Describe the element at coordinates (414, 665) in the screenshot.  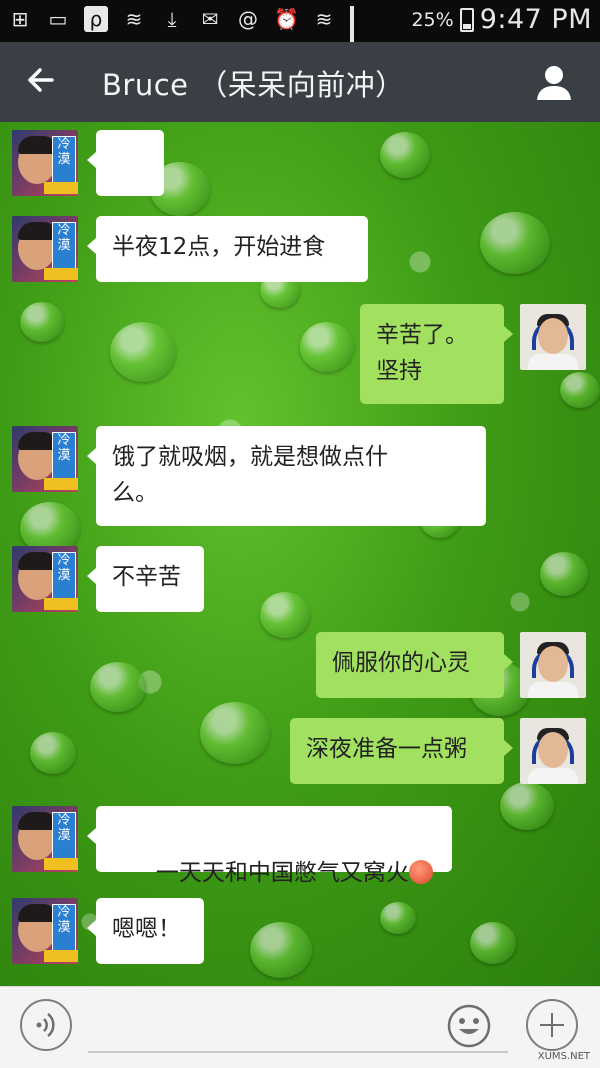
I see `message-bubble: 佩服你的心灵` at that location.